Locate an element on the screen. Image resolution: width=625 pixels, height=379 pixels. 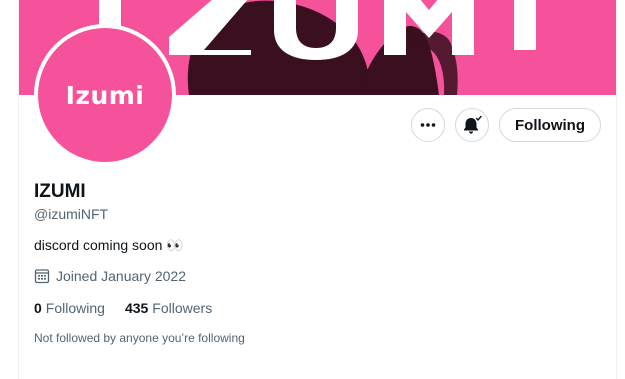
profile-avatar: Izumi is located at coordinates (105, 95).